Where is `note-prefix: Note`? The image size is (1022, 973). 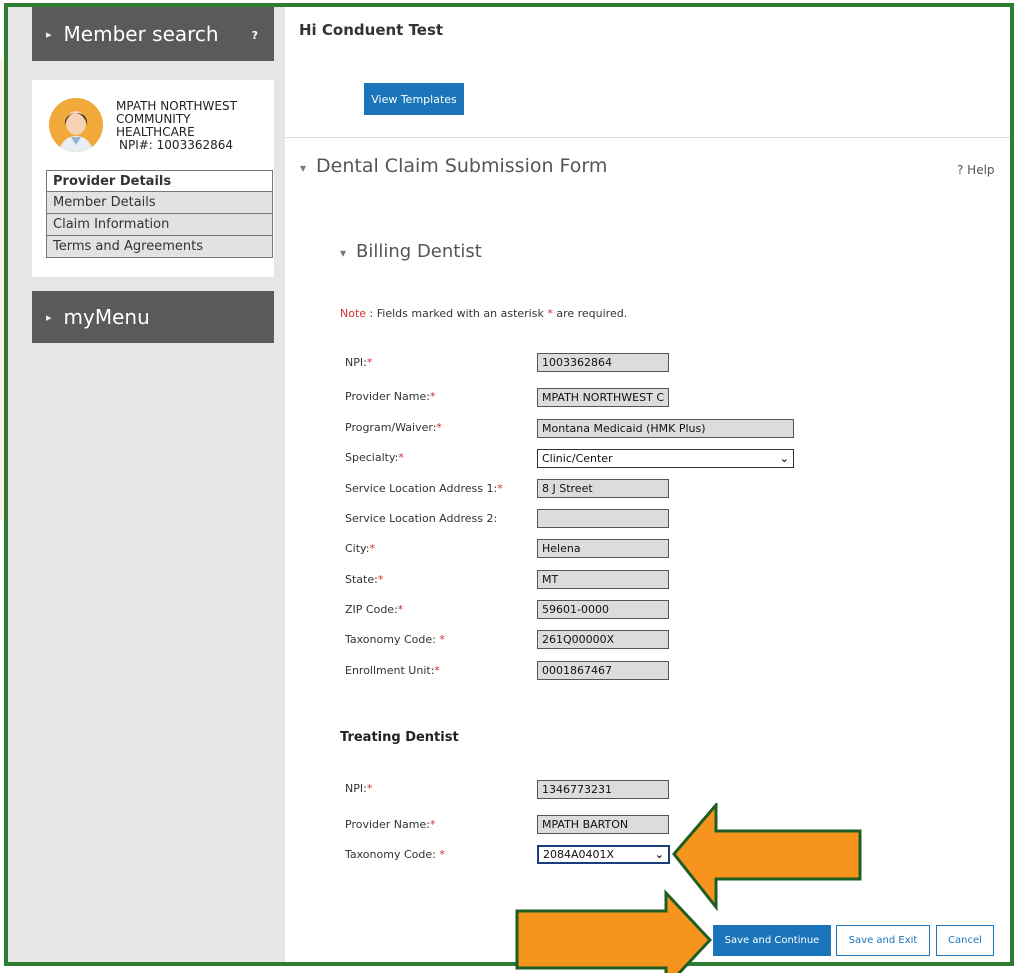 note-prefix: Note is located at coordinates (353, 313).